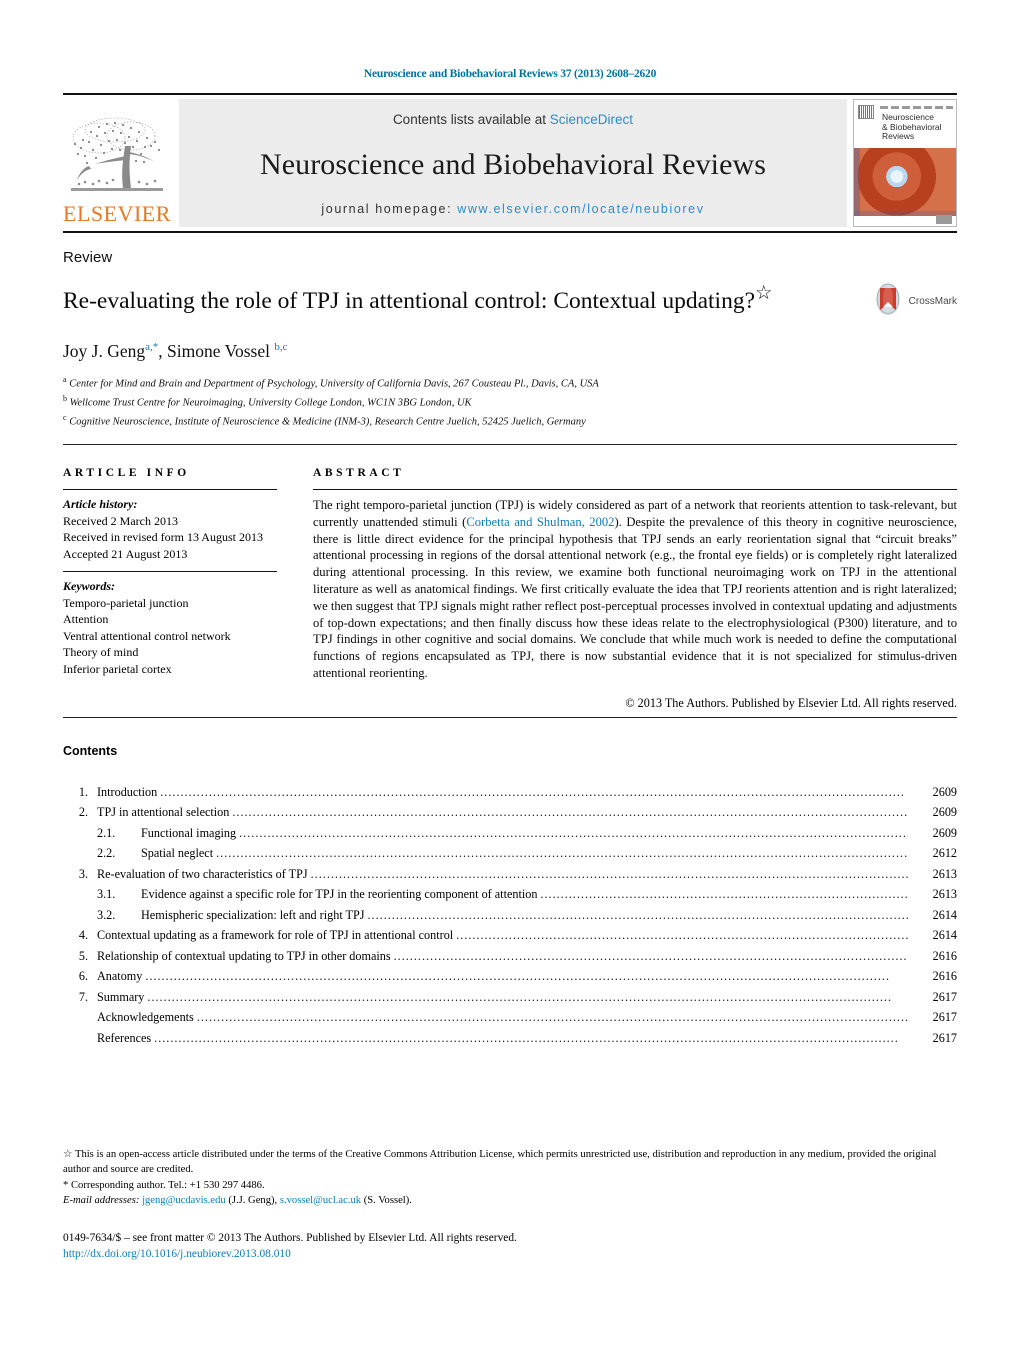 The image size is (1020, 1351). I want to click on toc-subnumber: 2.1., so click(106, 832).